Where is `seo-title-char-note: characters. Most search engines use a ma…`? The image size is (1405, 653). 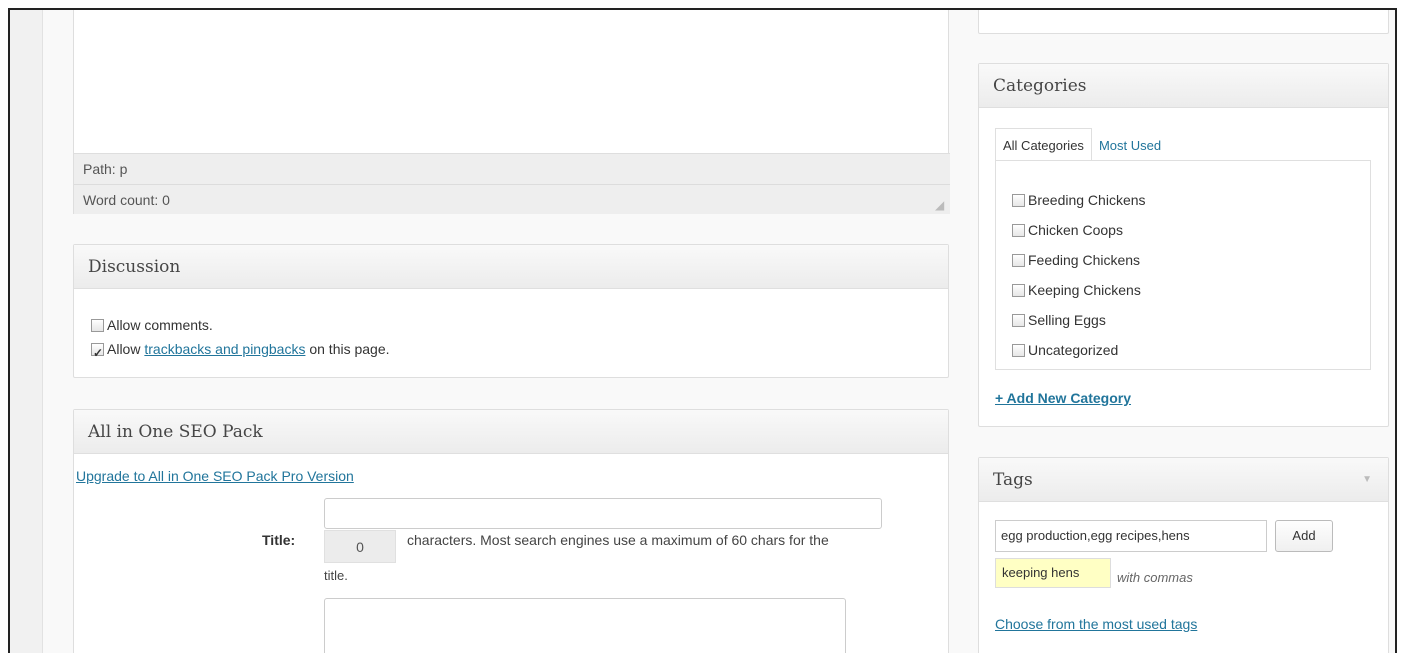 seo-title-char-note: characters. Most search engines use a ma… is located at coordinates (618, 540).